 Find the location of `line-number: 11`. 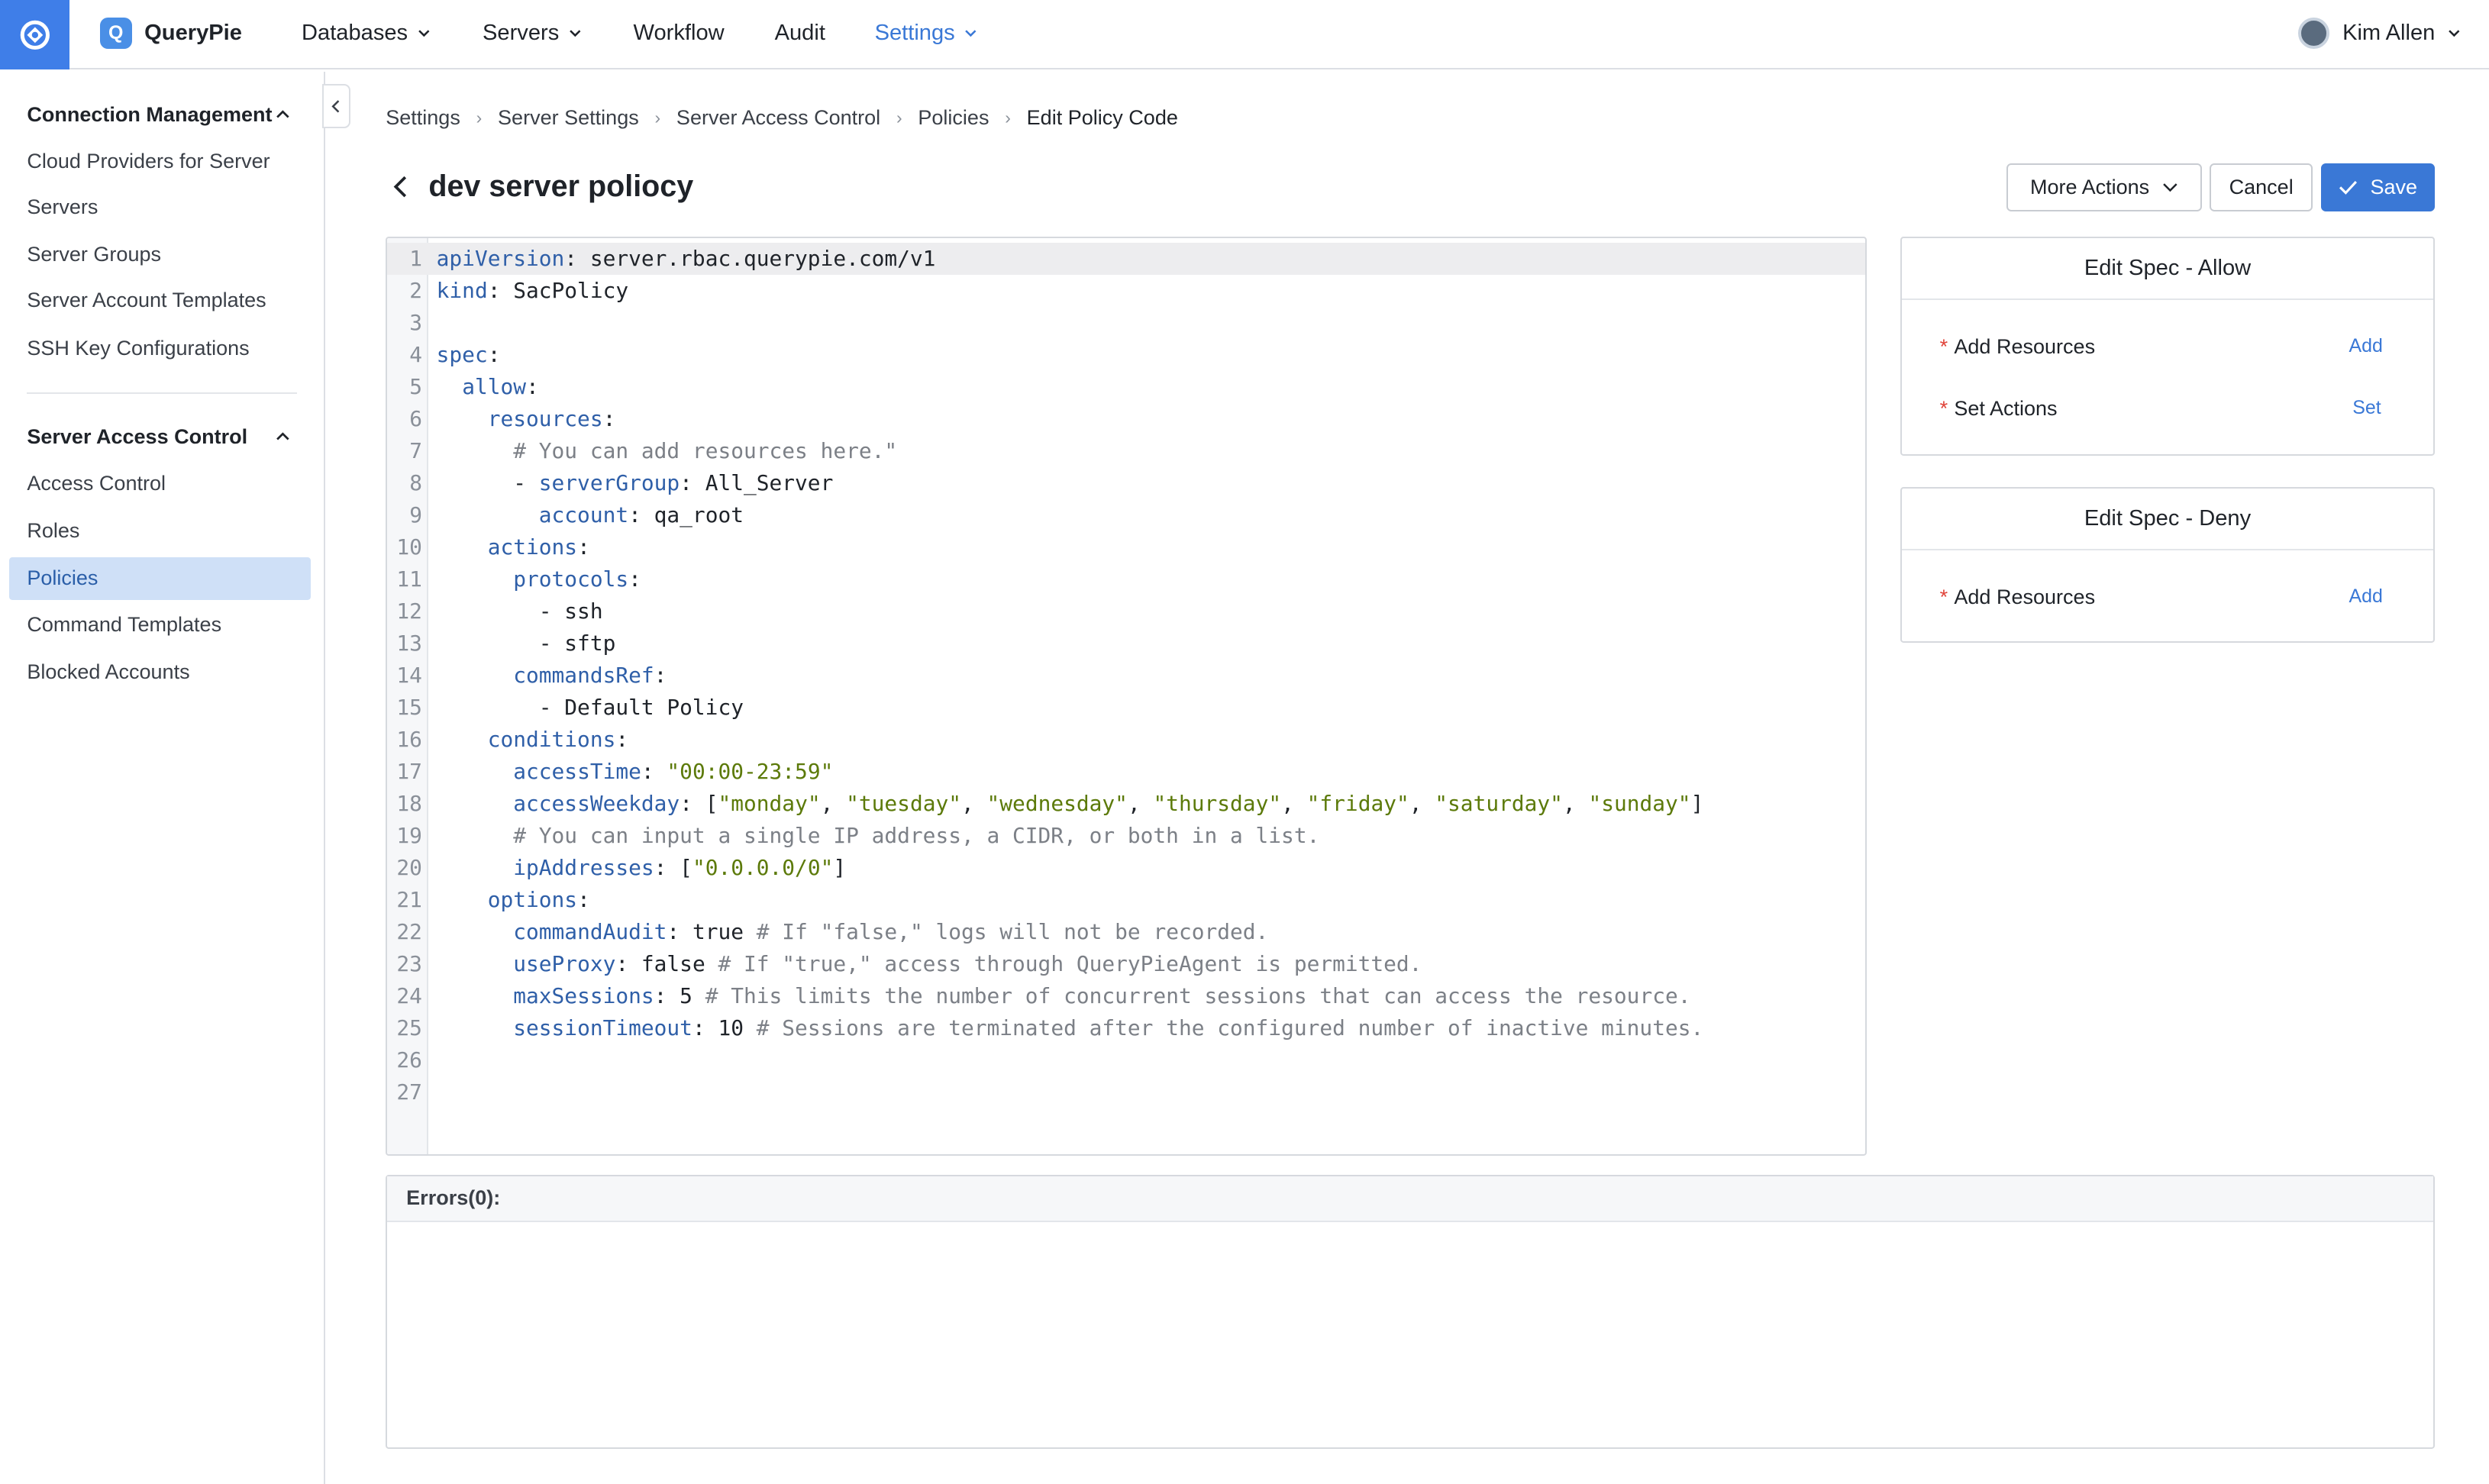

line-number: 11 is located at coordinates (409, 579).